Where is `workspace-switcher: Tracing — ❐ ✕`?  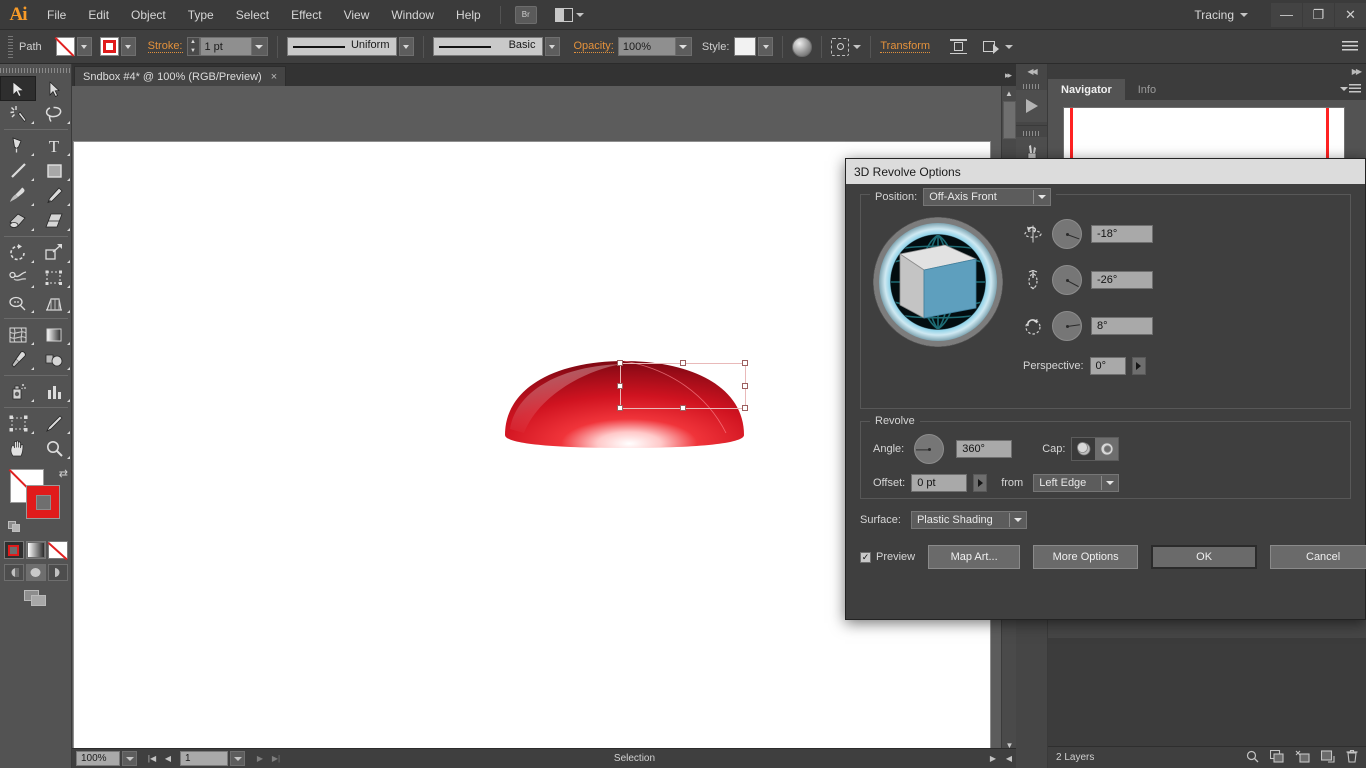 workspace-switcher: Tracing — ❐ ✕ is located at coordinates (1280, 15).